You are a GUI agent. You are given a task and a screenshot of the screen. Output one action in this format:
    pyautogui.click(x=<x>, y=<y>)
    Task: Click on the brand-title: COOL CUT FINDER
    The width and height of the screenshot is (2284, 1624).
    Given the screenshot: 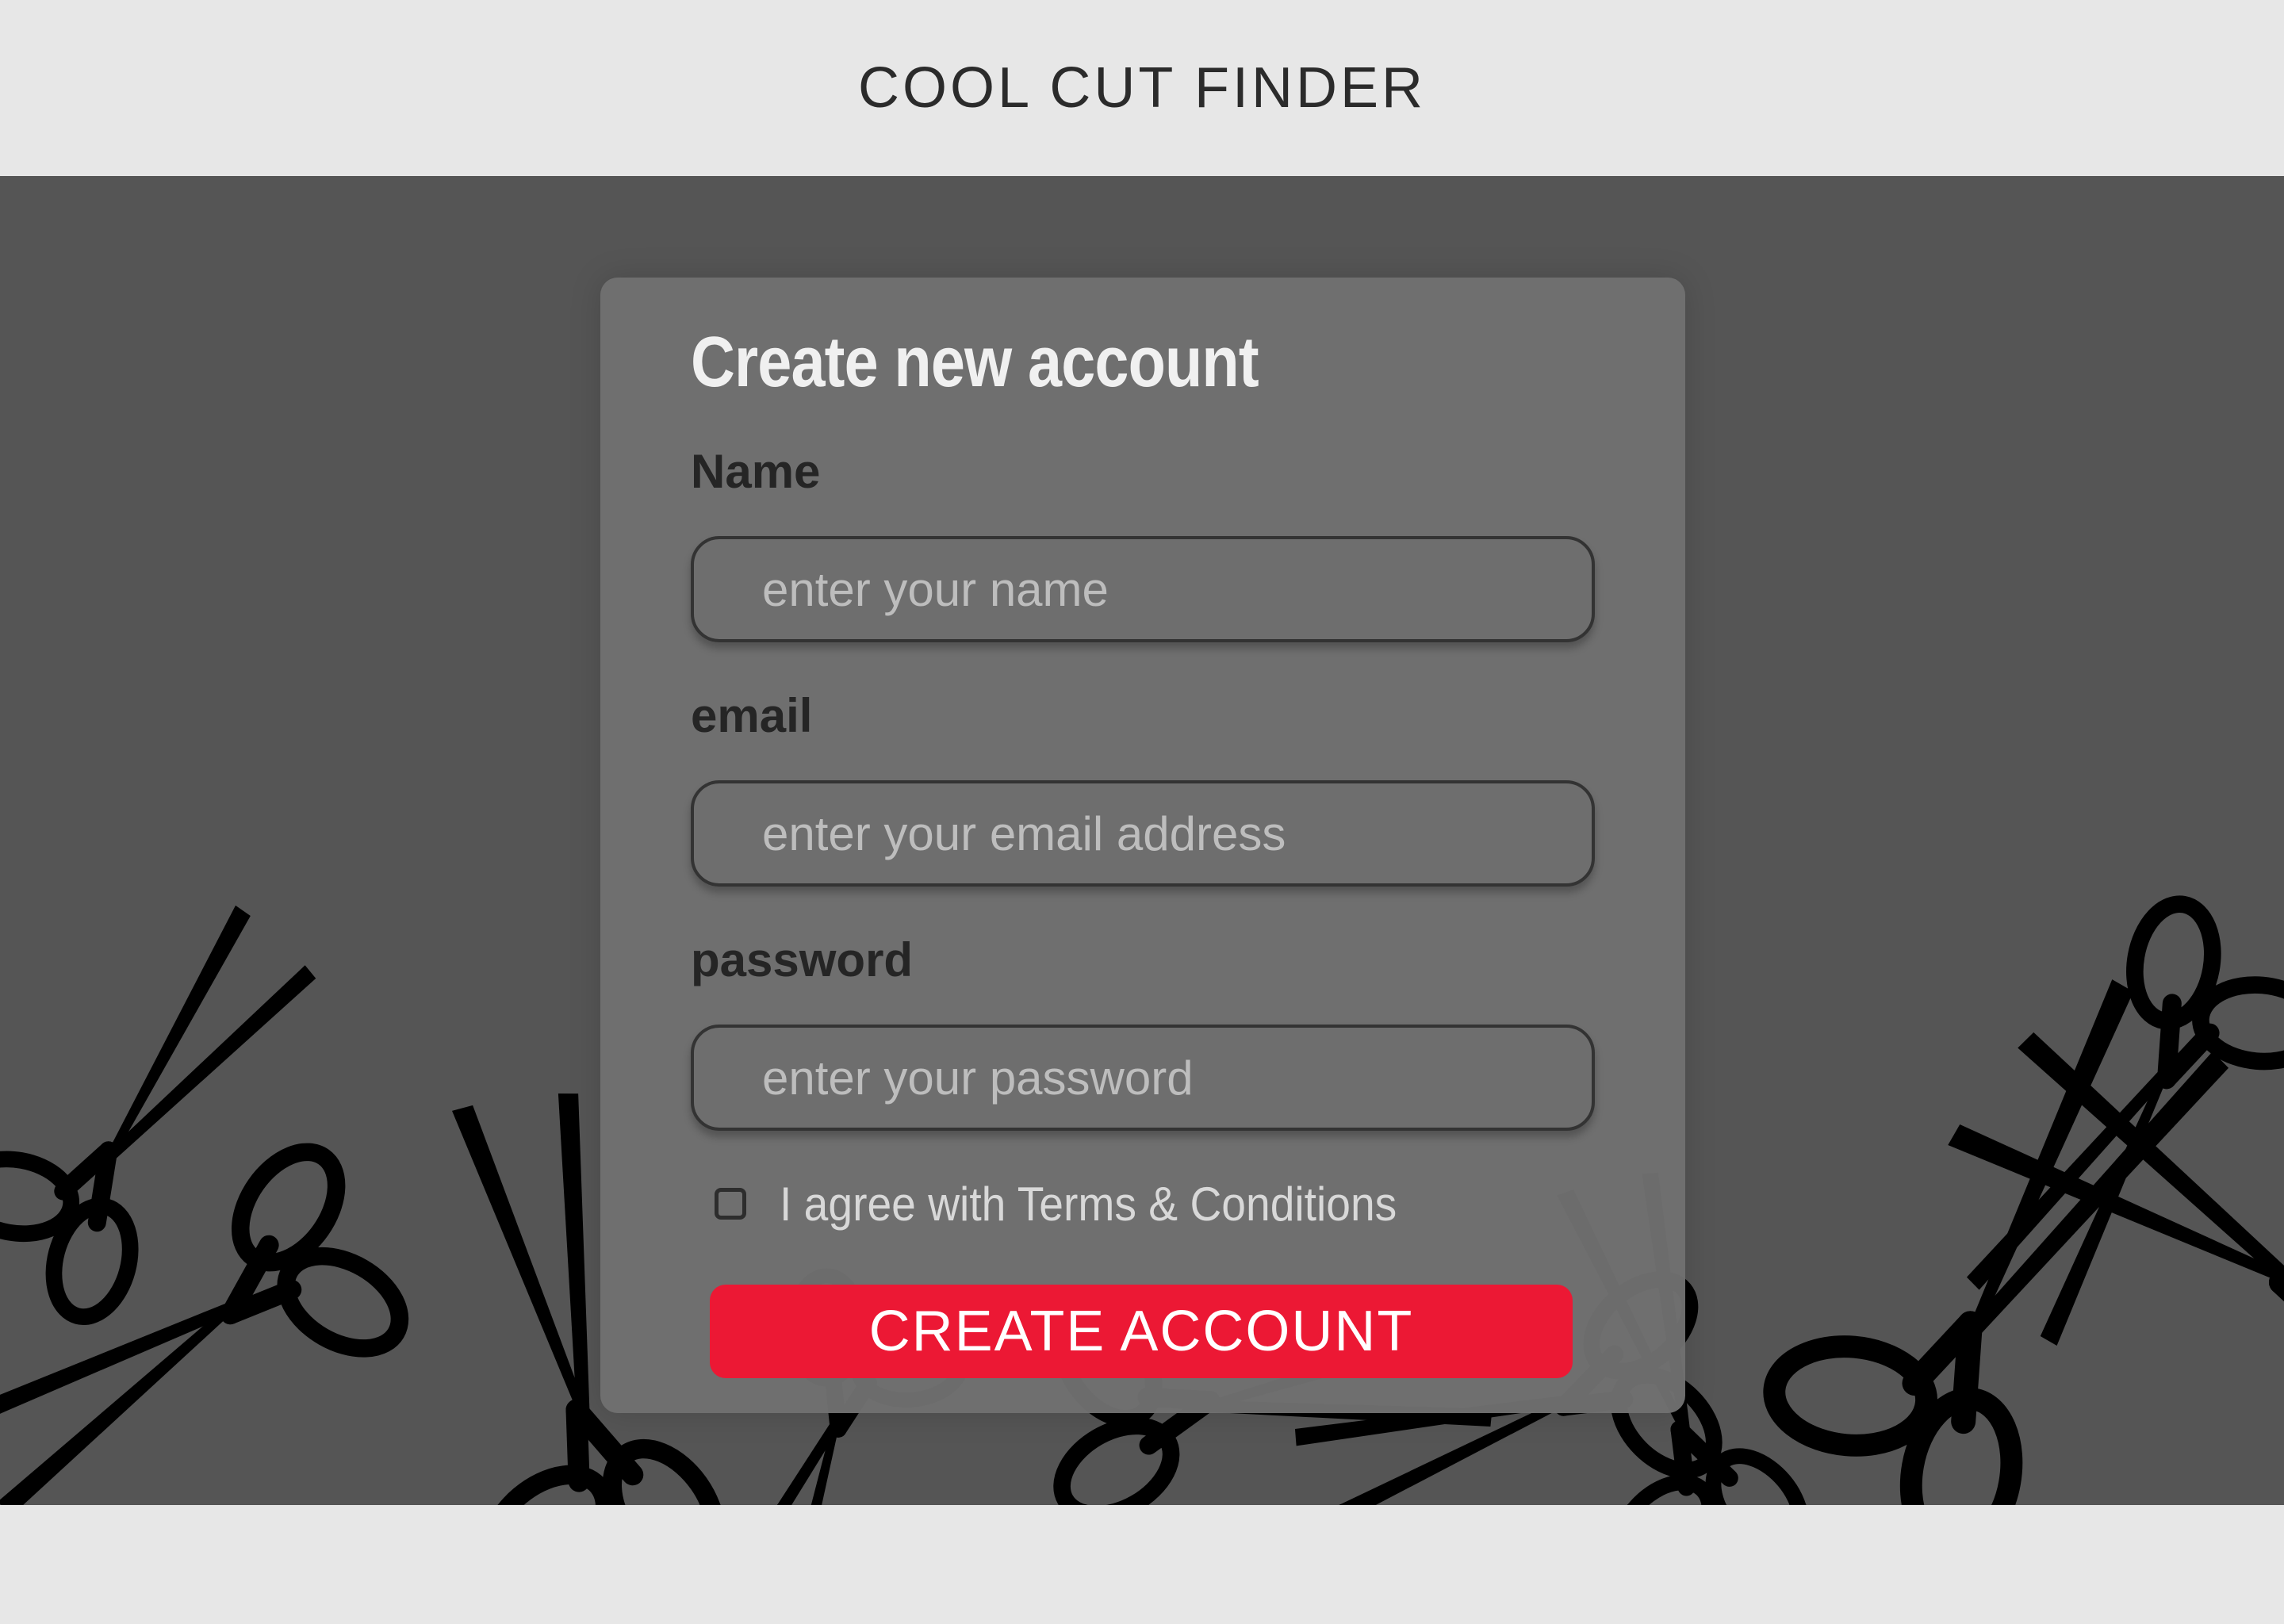 What is the action you would take?
    pyautogui.click(x=1142, y=88)
    